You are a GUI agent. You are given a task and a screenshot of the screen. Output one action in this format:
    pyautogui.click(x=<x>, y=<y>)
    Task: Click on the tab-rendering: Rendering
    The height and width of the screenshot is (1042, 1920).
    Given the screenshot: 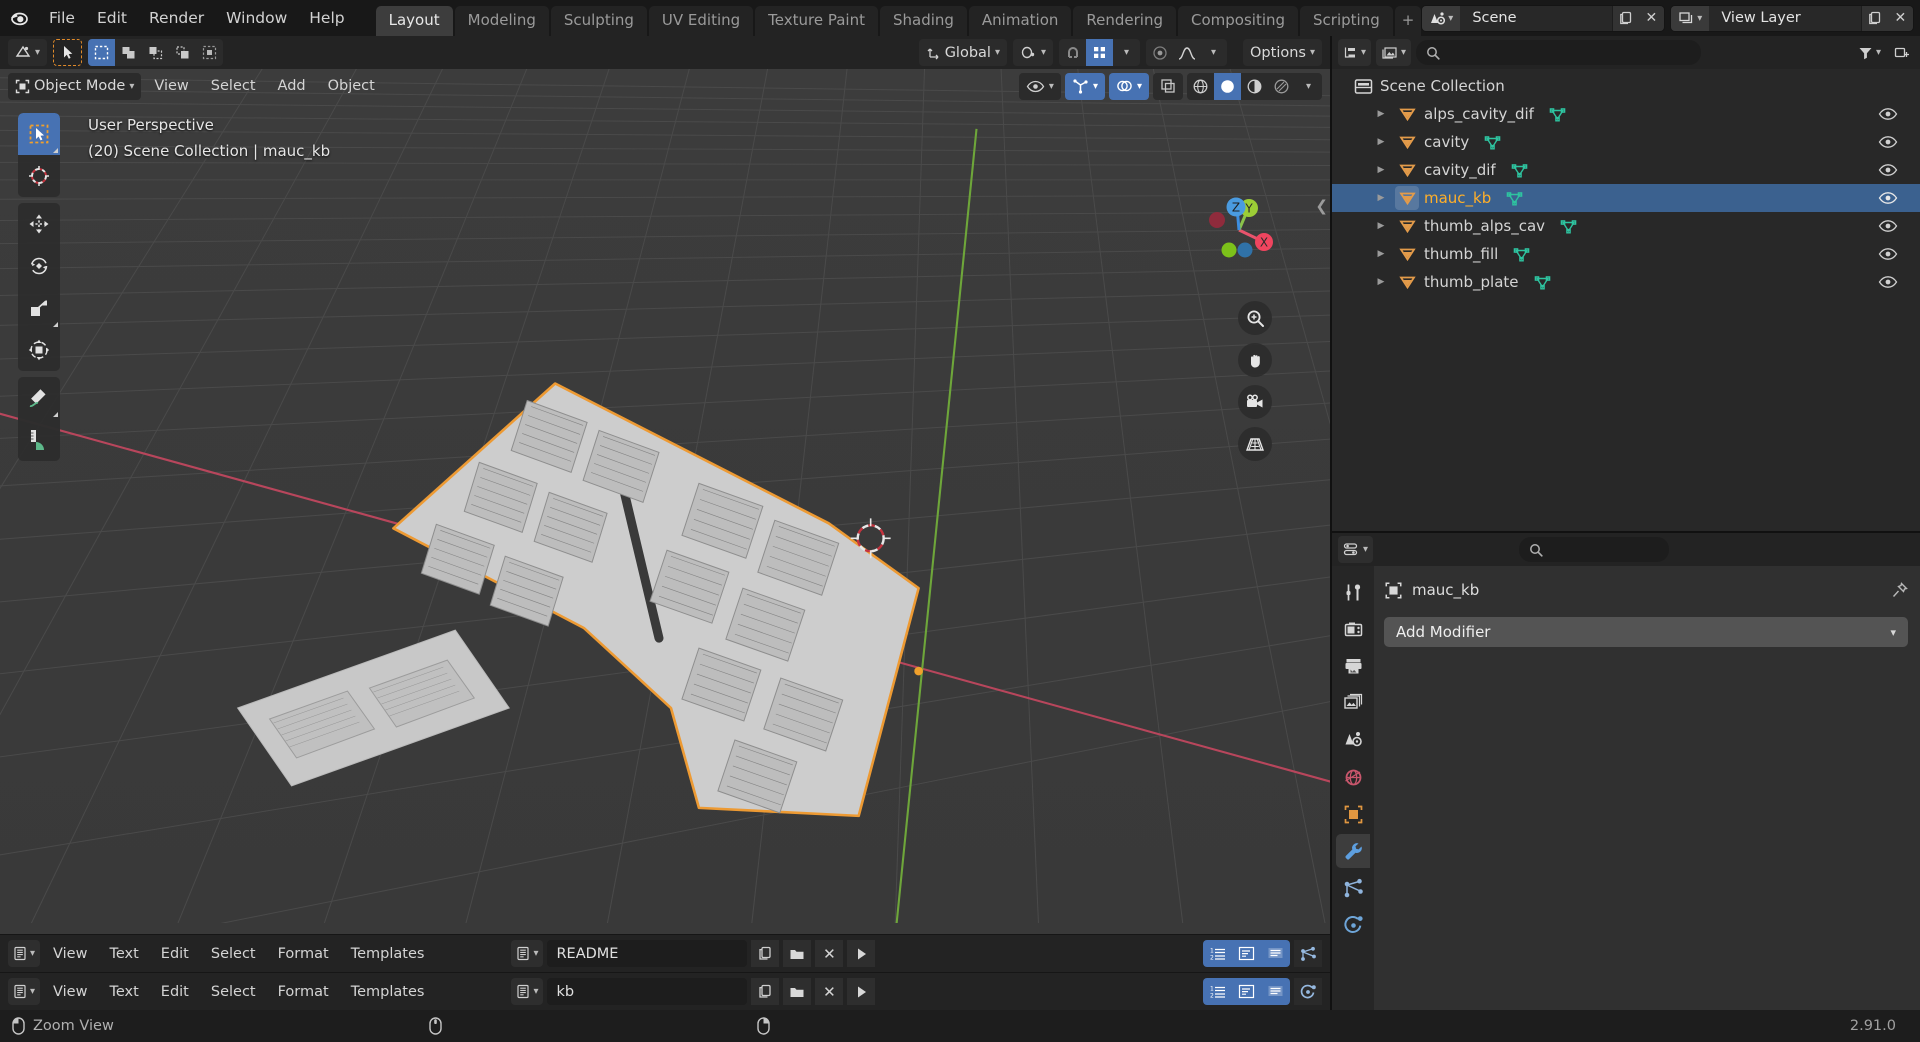 What is the action you would take?
    pyautogui.click(x=1124, y=21)
    